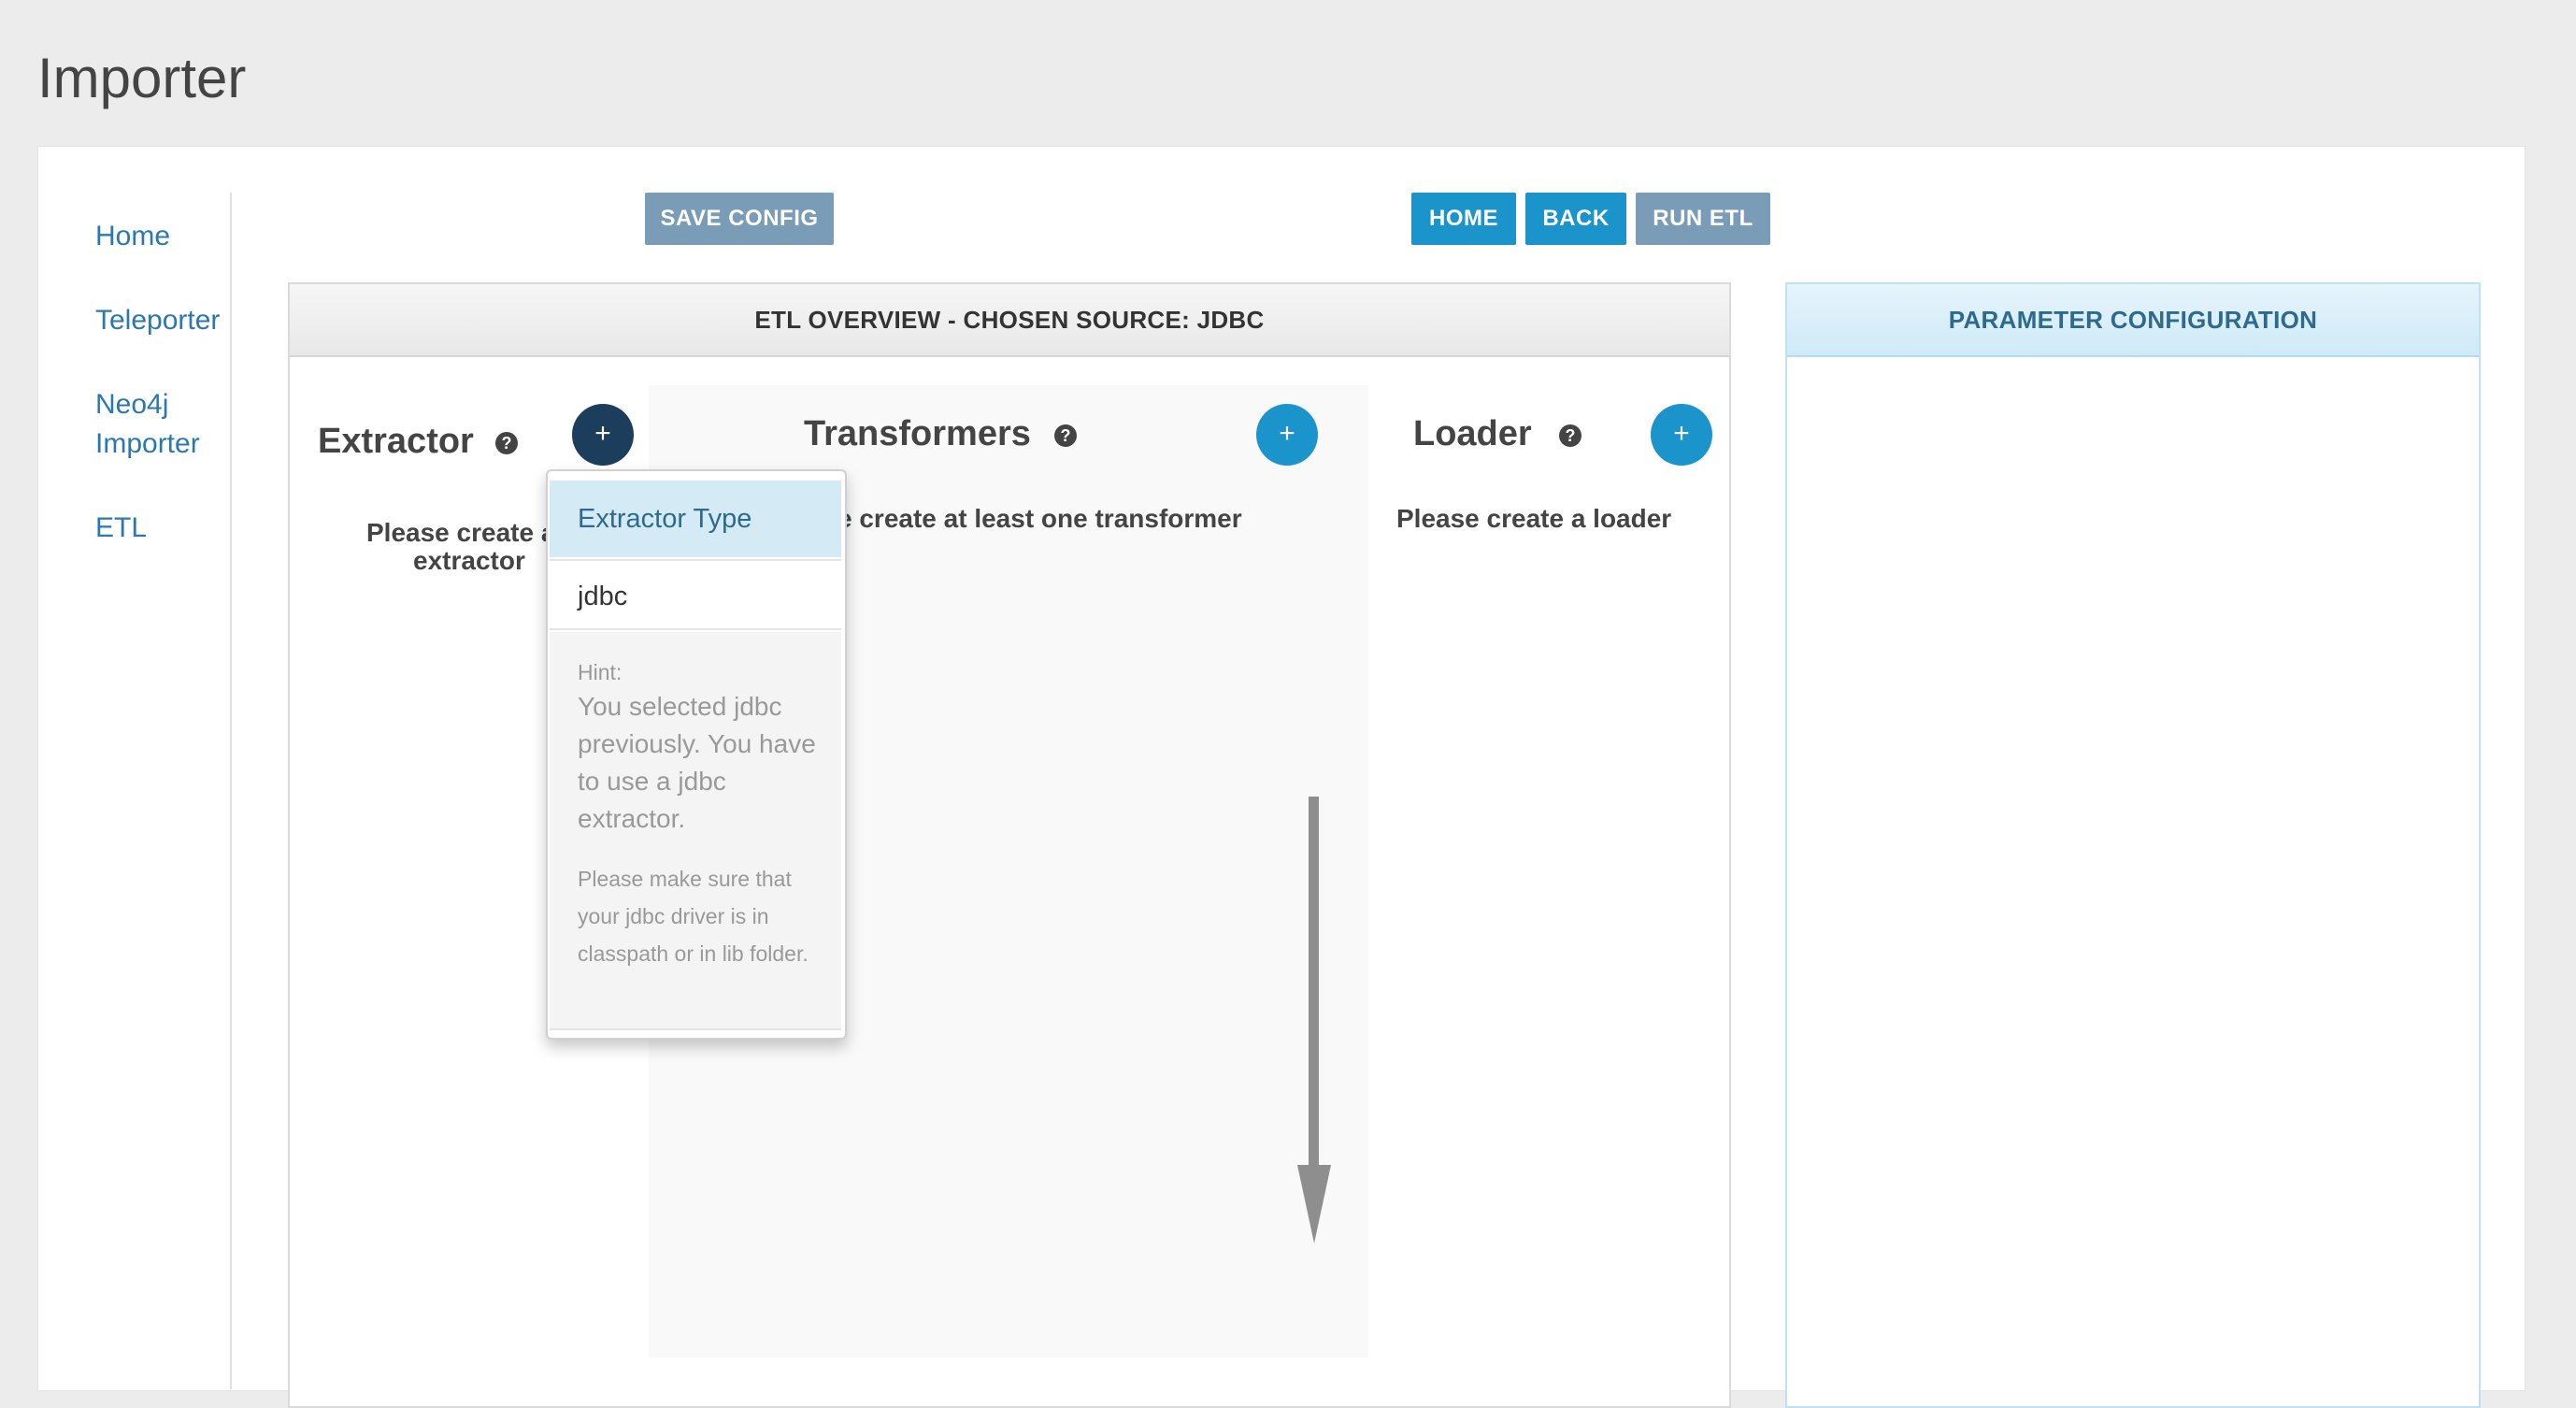 Image resolution: width=2576 pixels, height=1408 pixels. Describe the element at coordinates (1575, 219) in the screenshot. I see `back-button: BACK` at that location.